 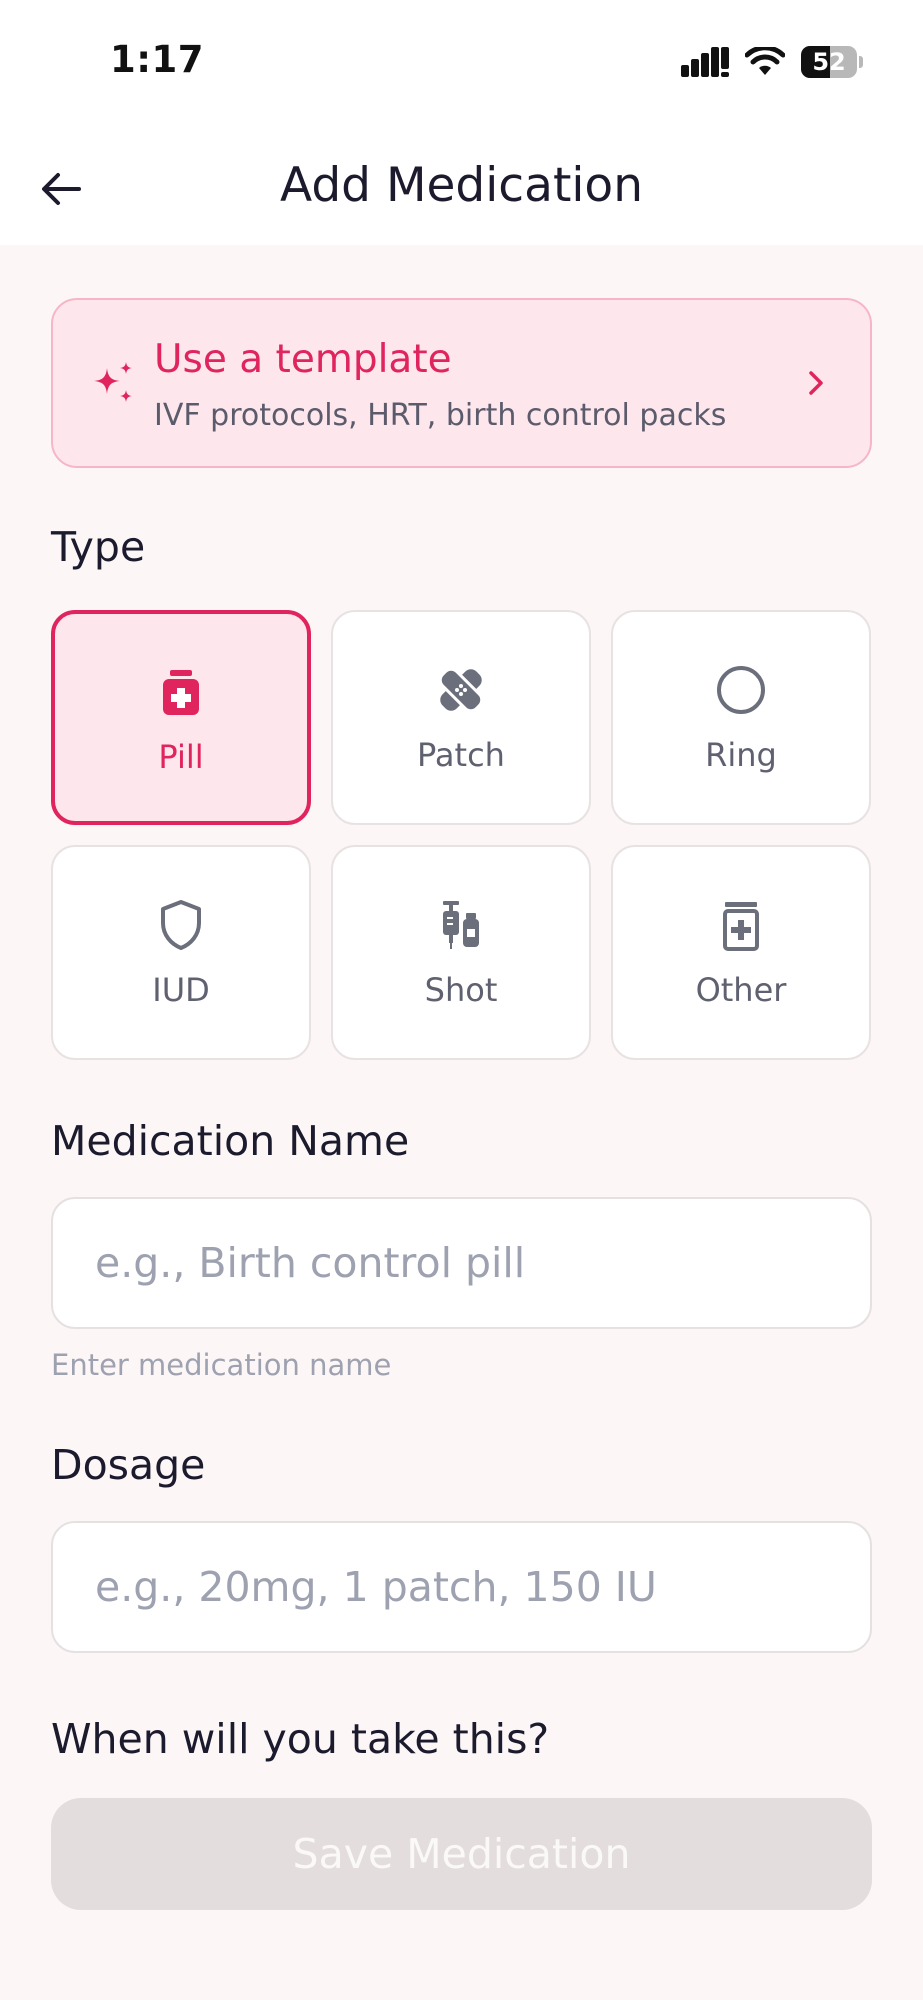 What do you see at coordinates (741, 717) in the screenshot?
I see `type-option-ring: Ring` at bounding box center [741, 717].